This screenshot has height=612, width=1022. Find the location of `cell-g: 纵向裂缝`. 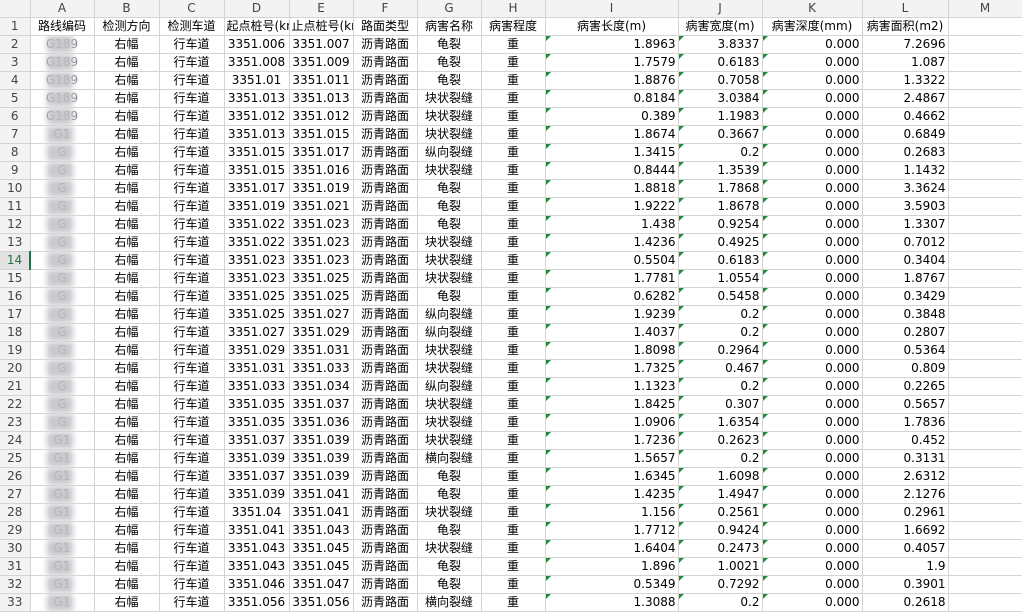

cell-g: 纵向裂缝 is located at coordinates (449, 386).